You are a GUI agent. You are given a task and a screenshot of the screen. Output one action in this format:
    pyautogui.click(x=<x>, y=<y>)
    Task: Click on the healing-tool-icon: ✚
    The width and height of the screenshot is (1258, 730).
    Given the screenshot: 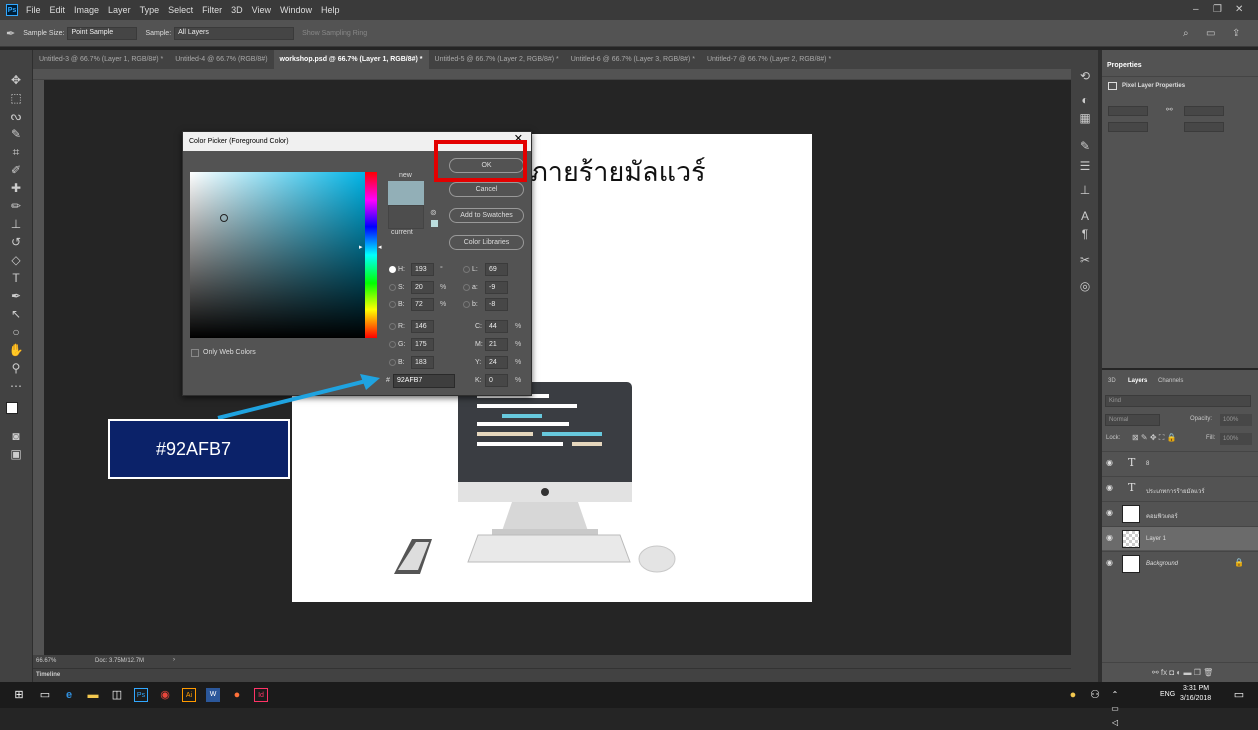 What is the action you would take?
    pyautogui.click(x=16, y=188)
    